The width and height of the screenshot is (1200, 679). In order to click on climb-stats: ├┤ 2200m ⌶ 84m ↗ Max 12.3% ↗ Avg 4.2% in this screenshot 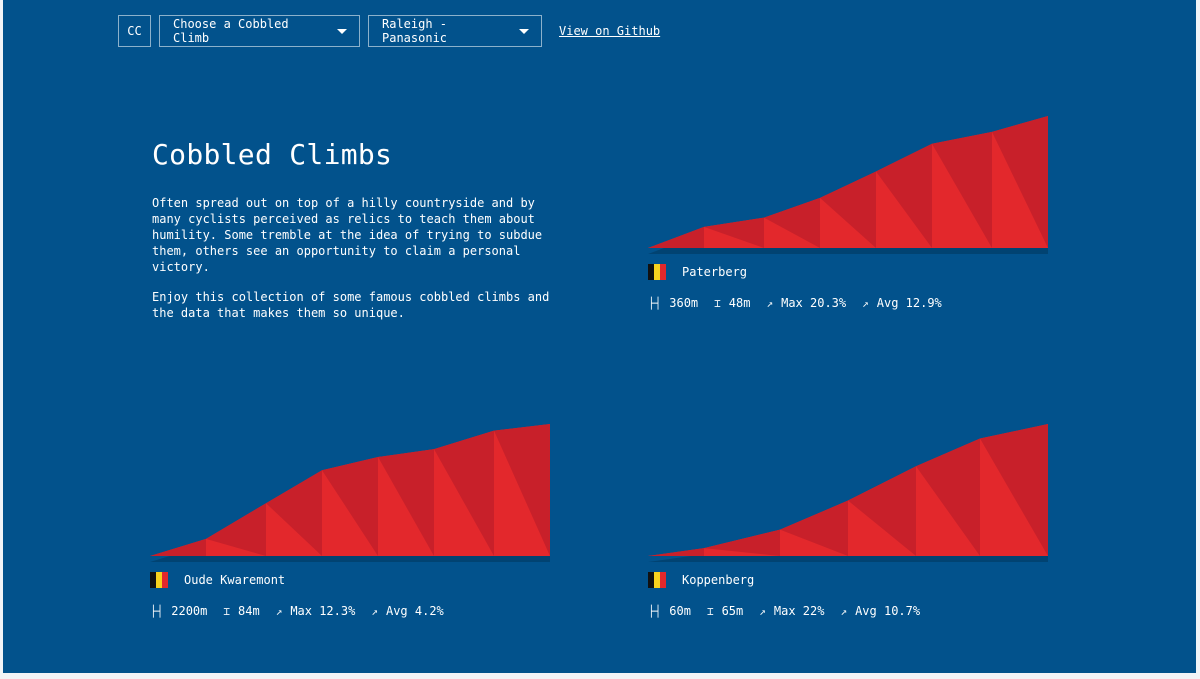, I will do `click(350, 611)`.